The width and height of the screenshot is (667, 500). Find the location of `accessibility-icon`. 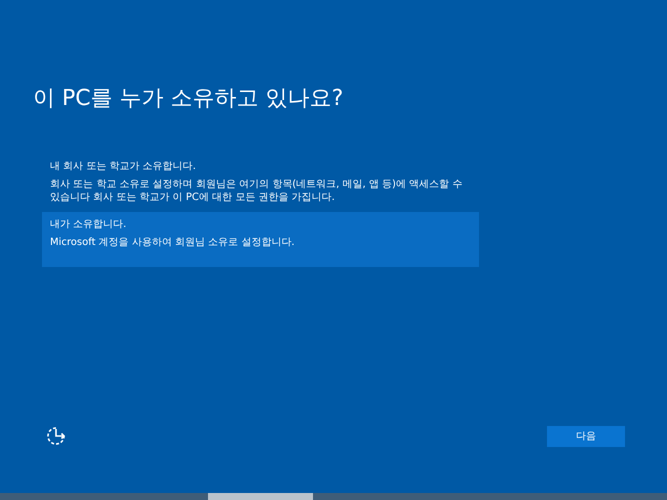

accessibility-icon is located at coordinates (56, 436).